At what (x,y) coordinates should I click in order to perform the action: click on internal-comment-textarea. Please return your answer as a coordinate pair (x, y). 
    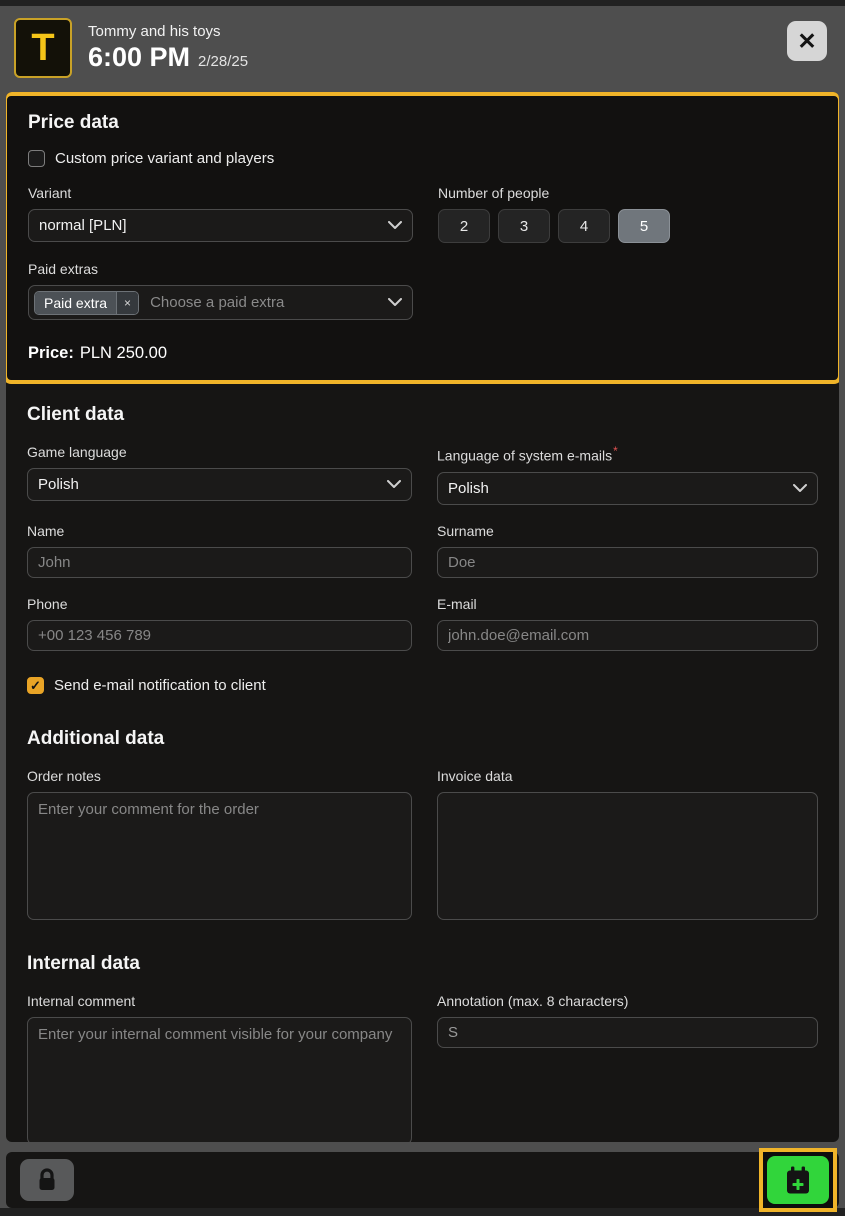
    Looking at the image, I should click on (219, 1079).